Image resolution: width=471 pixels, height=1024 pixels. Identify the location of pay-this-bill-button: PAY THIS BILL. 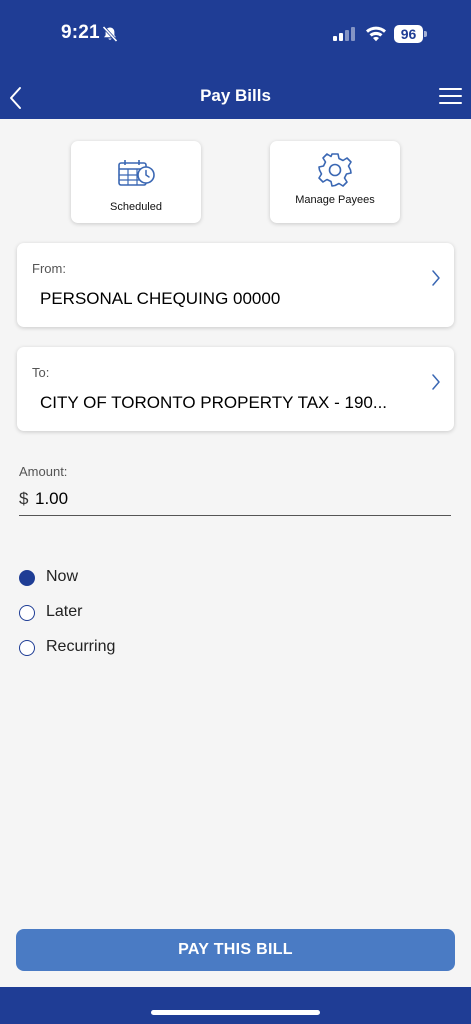
(235, 950).